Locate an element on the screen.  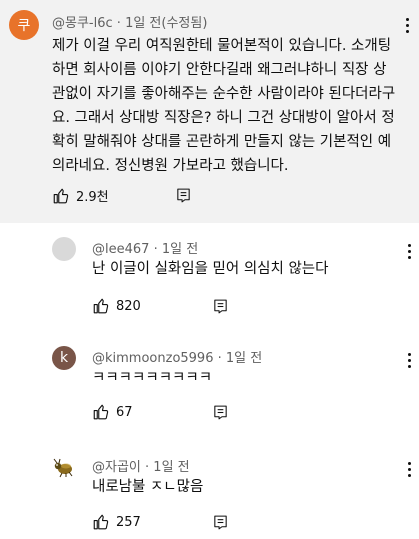
avatar-letter: k is located at coordinates (64, 358).